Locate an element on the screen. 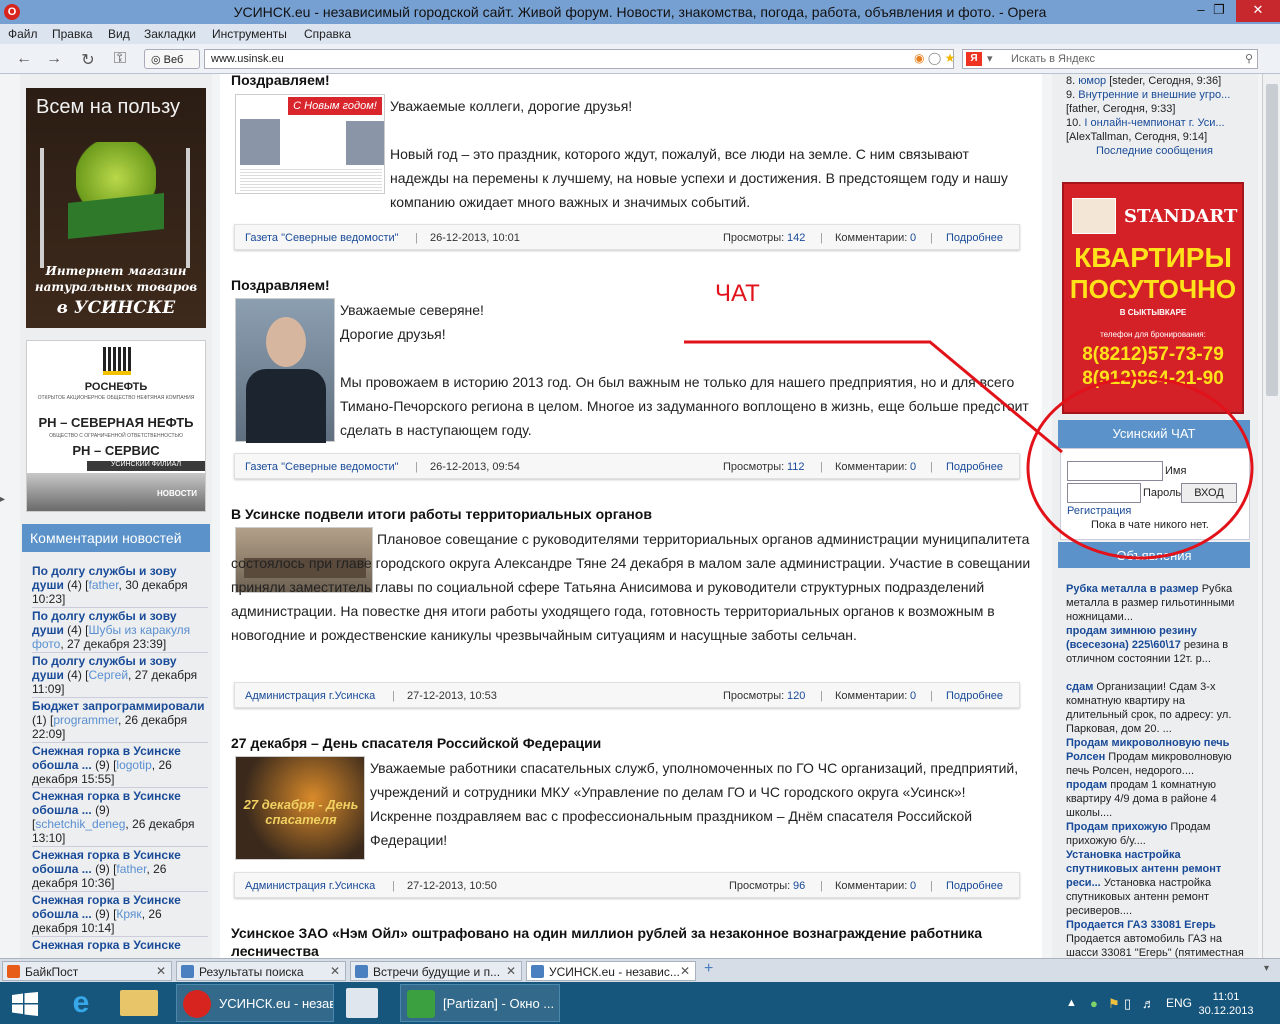 Image resolution: width=1280 pixels, height=1024 pixels. annotation-arrow-line is located at coordinates (873, 397).